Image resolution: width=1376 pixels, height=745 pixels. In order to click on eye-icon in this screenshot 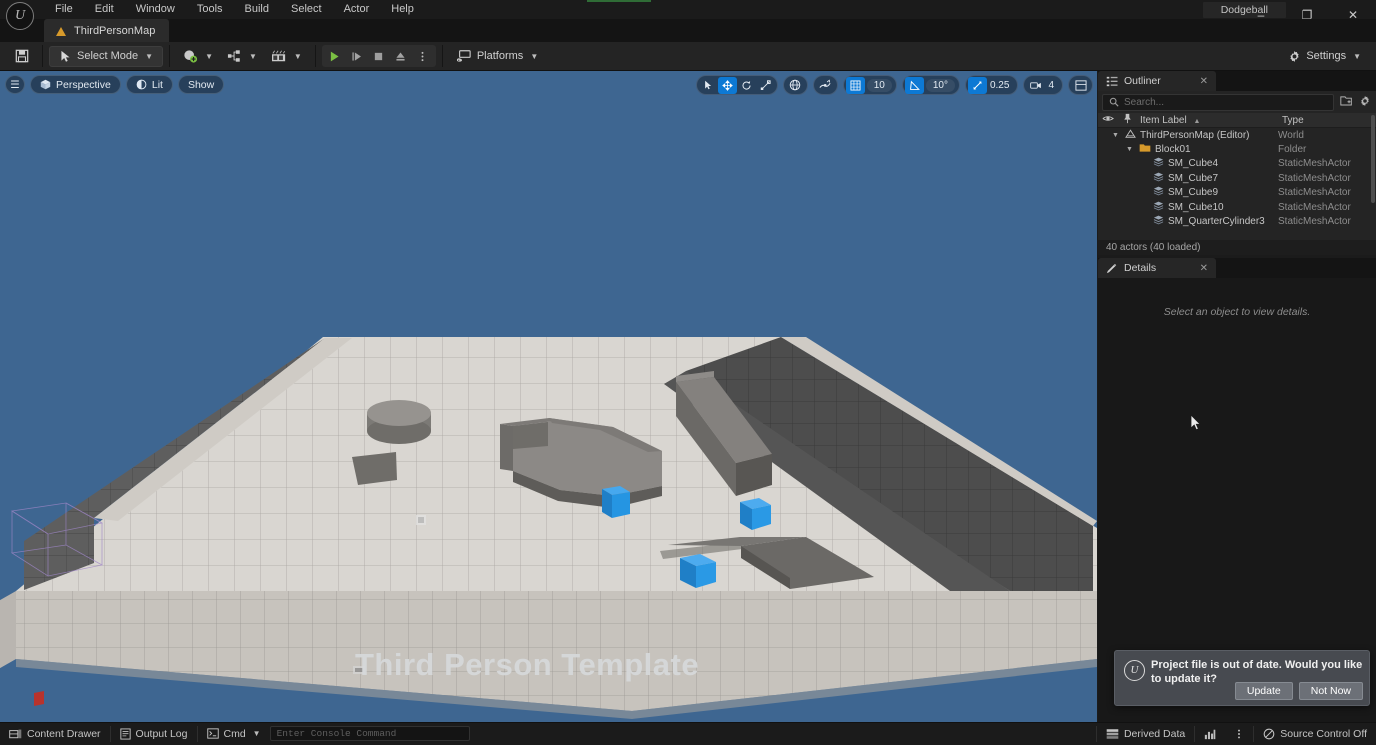, I will do `click(1108, 120)`.